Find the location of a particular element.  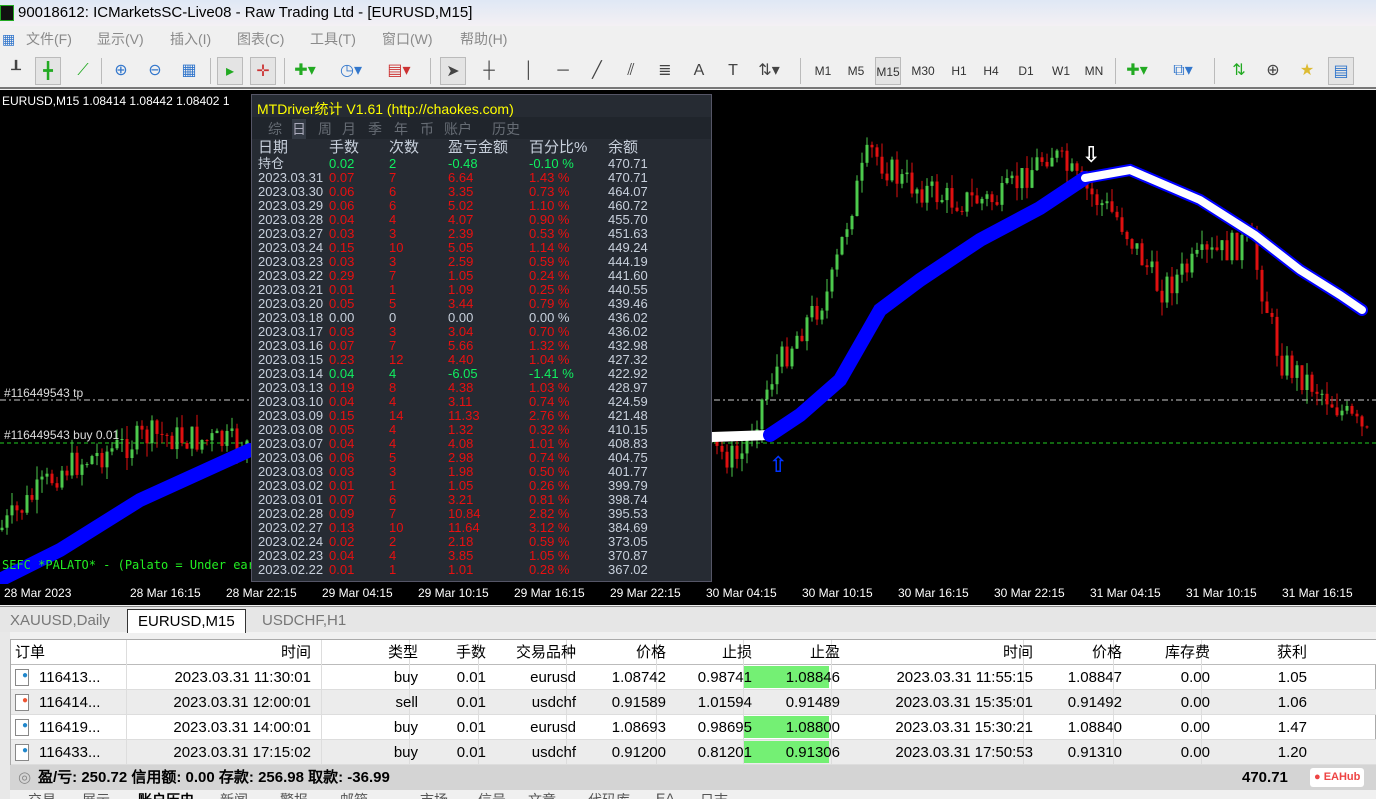

terminal-tab: 交易 is located at coordinates (42, 794).